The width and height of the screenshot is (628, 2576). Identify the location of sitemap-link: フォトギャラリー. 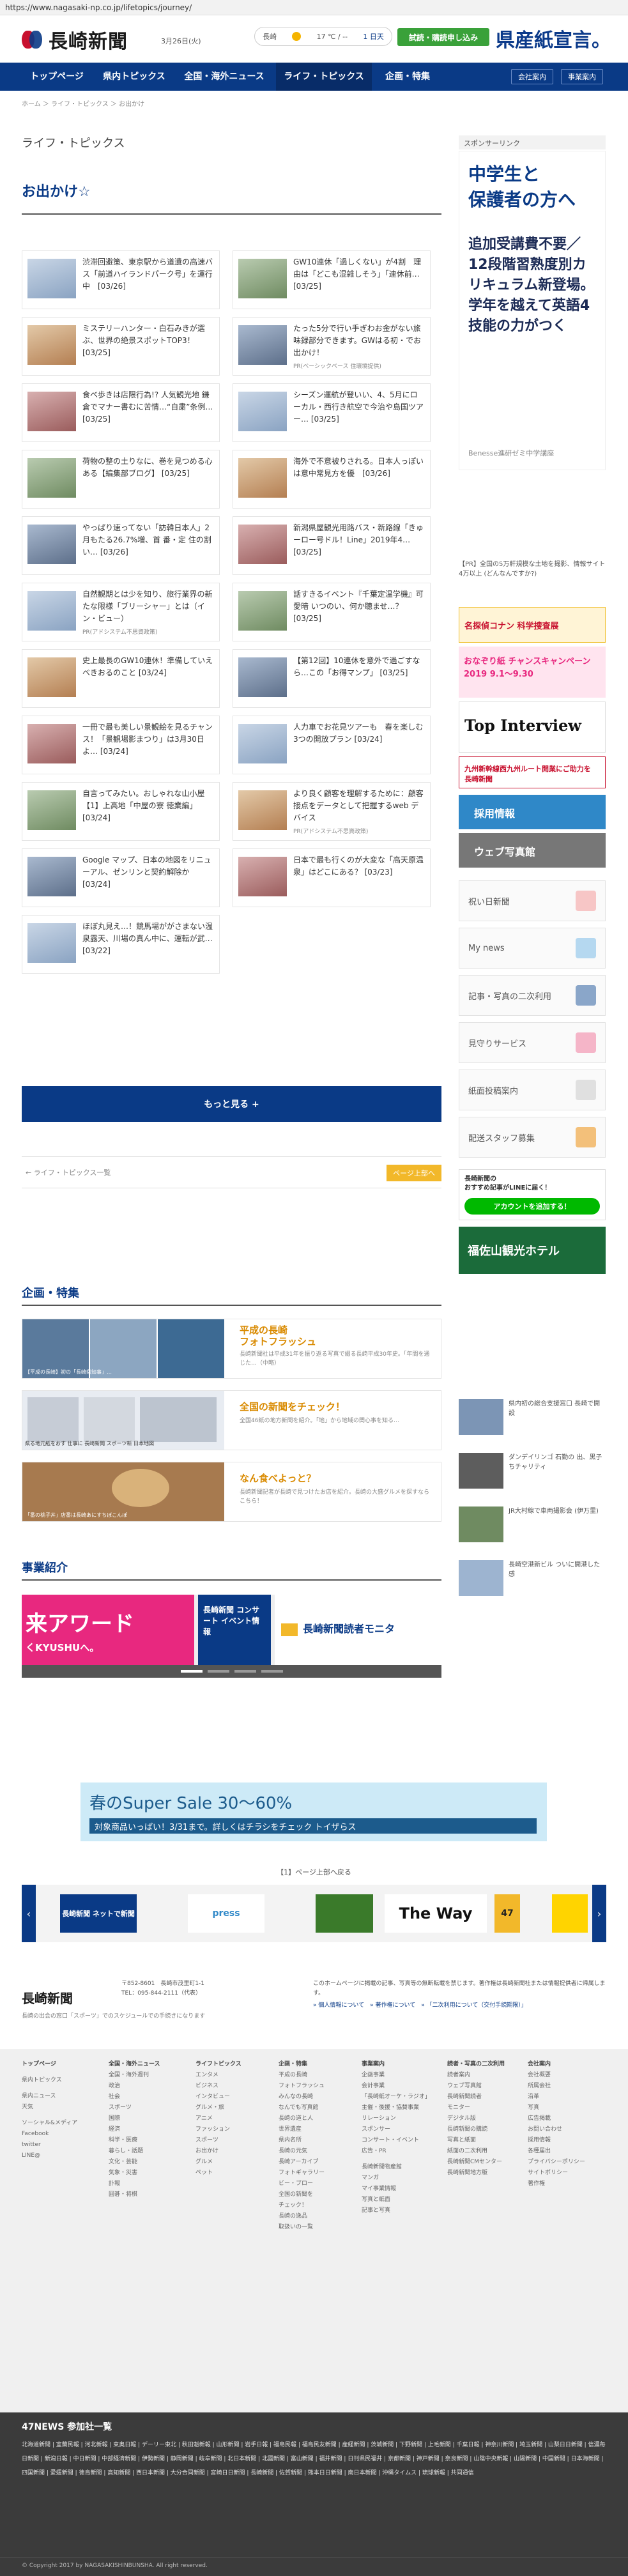
(317, 2173).